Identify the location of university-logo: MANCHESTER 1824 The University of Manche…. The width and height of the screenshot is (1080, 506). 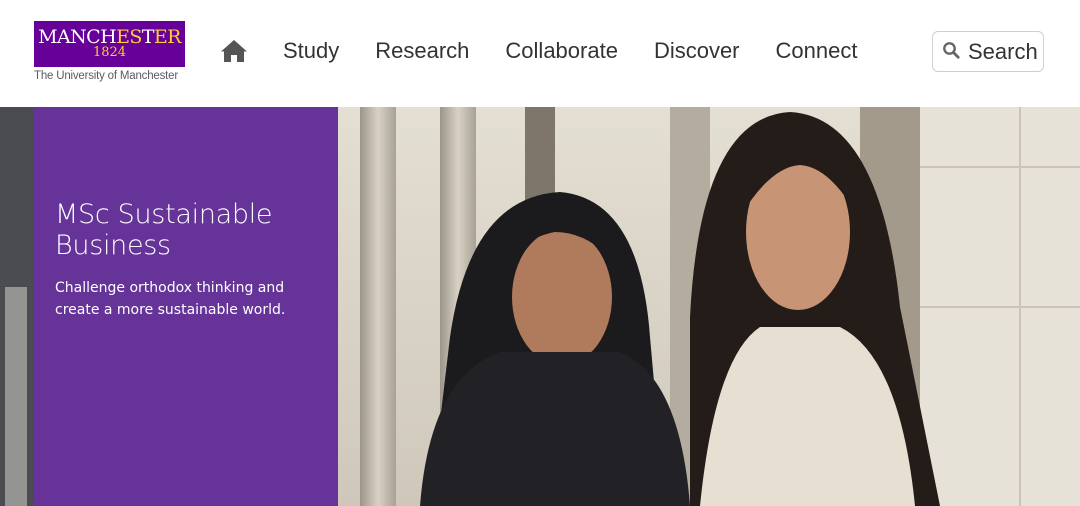
(109, 51).